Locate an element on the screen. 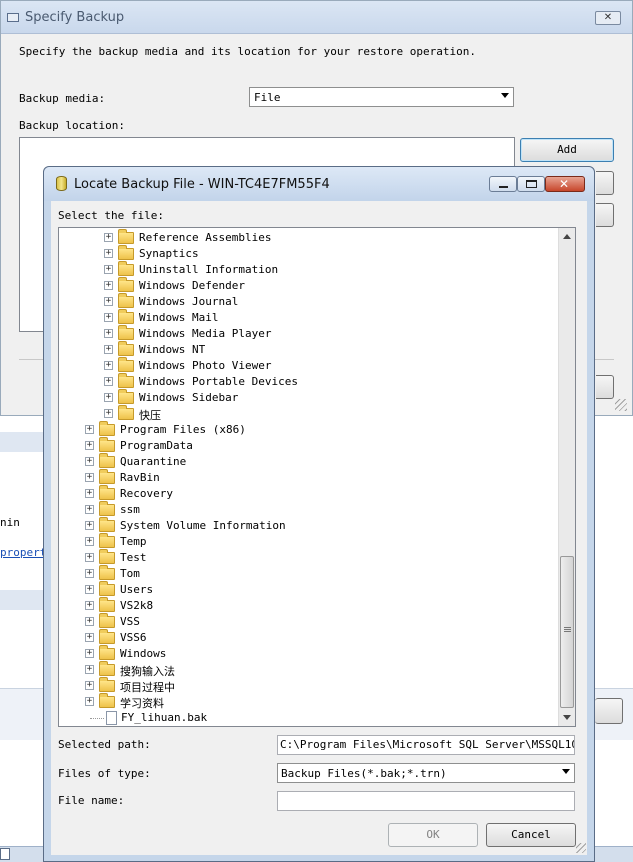  add-button: Add is located at coordinates (567, 150).